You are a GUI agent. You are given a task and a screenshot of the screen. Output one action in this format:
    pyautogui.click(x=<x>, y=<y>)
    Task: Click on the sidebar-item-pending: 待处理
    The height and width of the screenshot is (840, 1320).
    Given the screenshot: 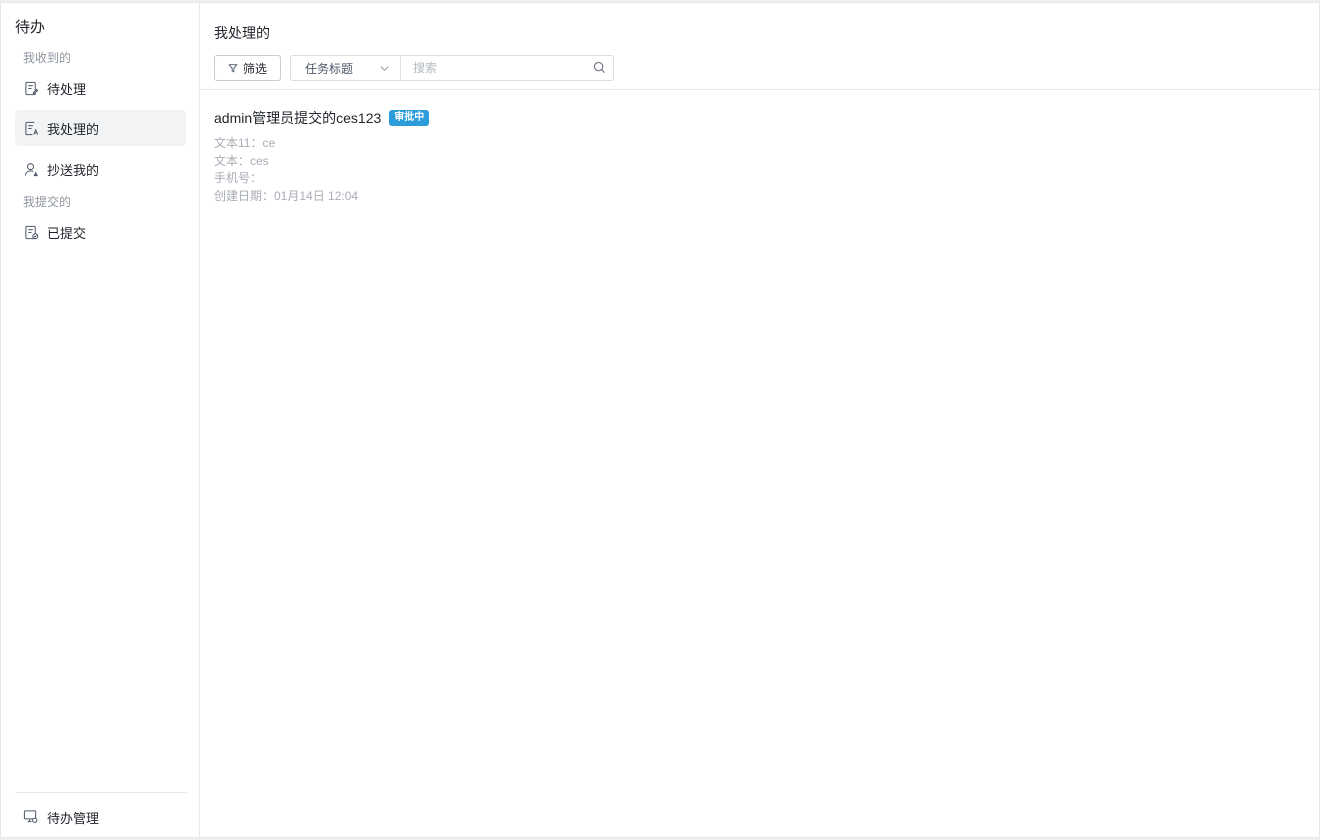 What is the action you would take?
    pyautogui.click(x=100, y=88)
    